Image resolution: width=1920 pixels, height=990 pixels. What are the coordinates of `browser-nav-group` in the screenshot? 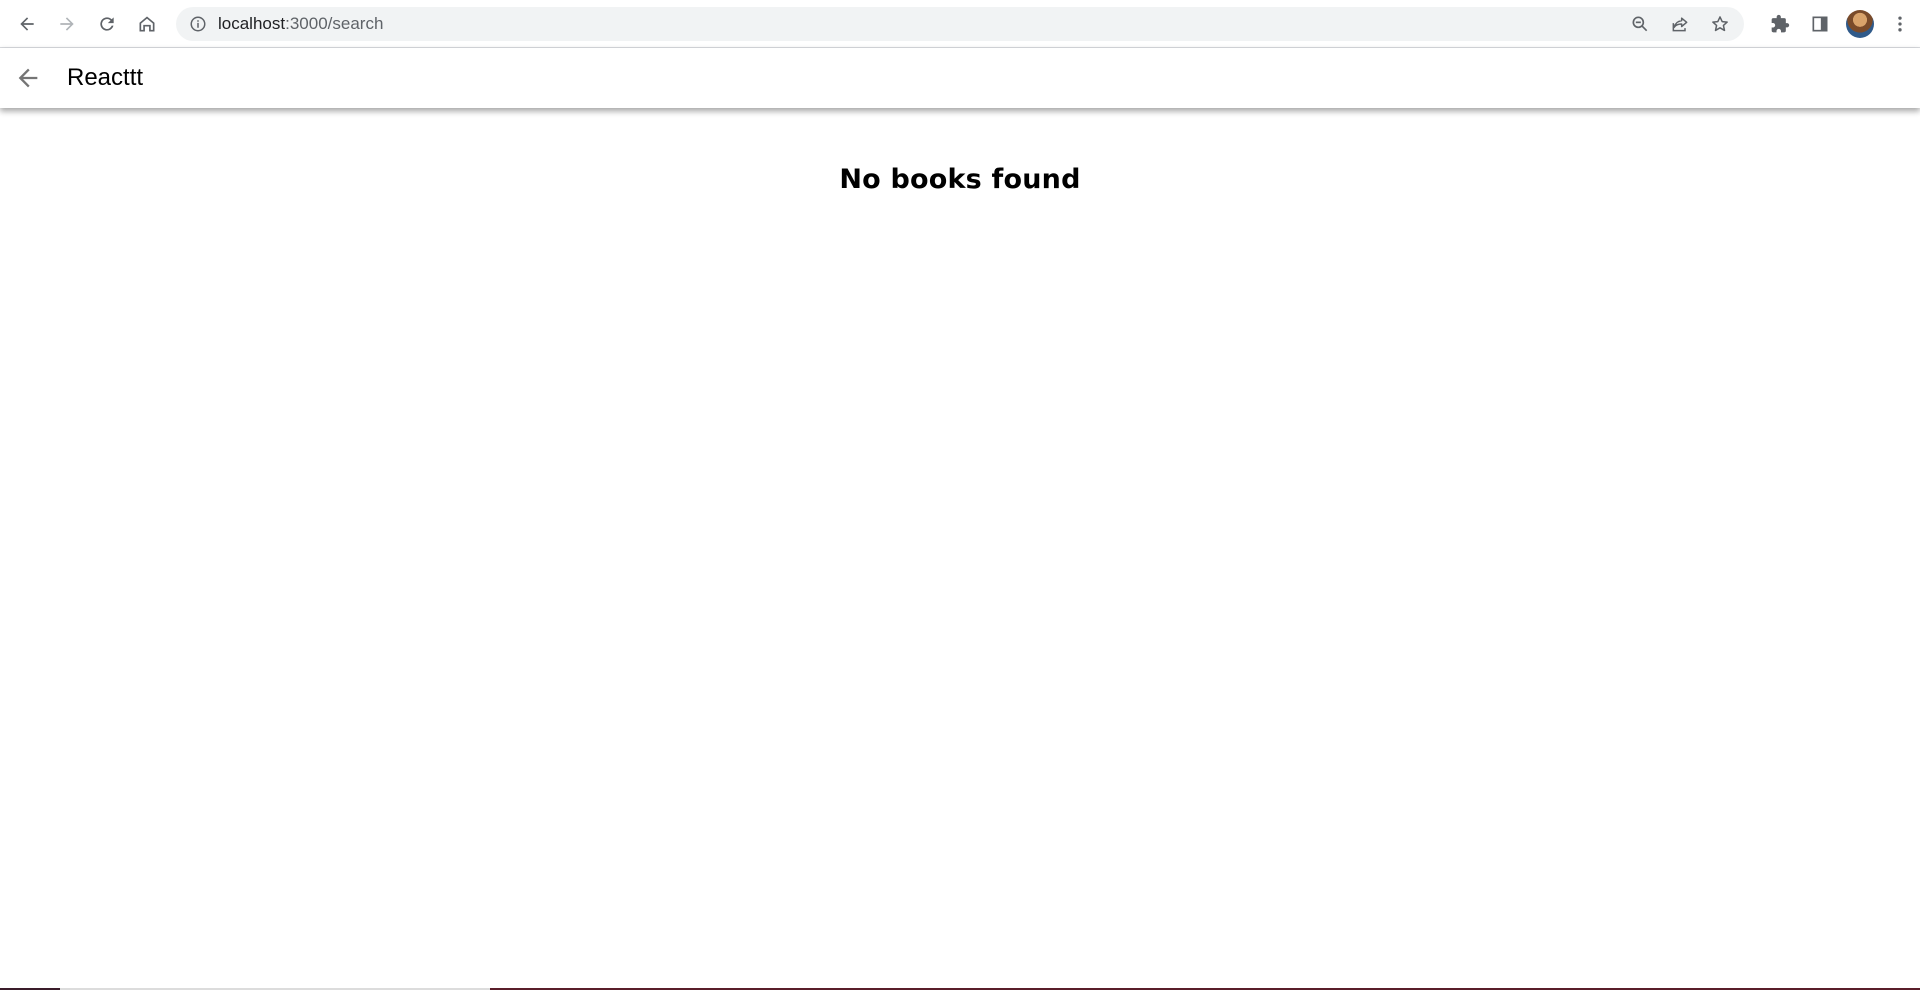 It's located at (87, 24).